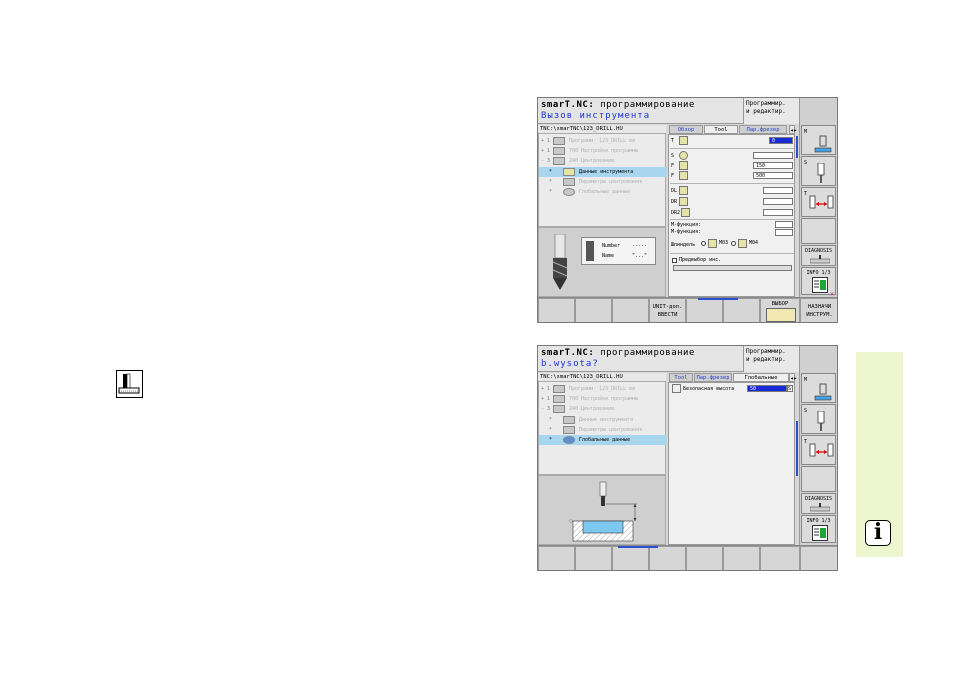  Describe the element at coordinates (878, 533) in the screenshot. I see `info-icon: i` at that location.